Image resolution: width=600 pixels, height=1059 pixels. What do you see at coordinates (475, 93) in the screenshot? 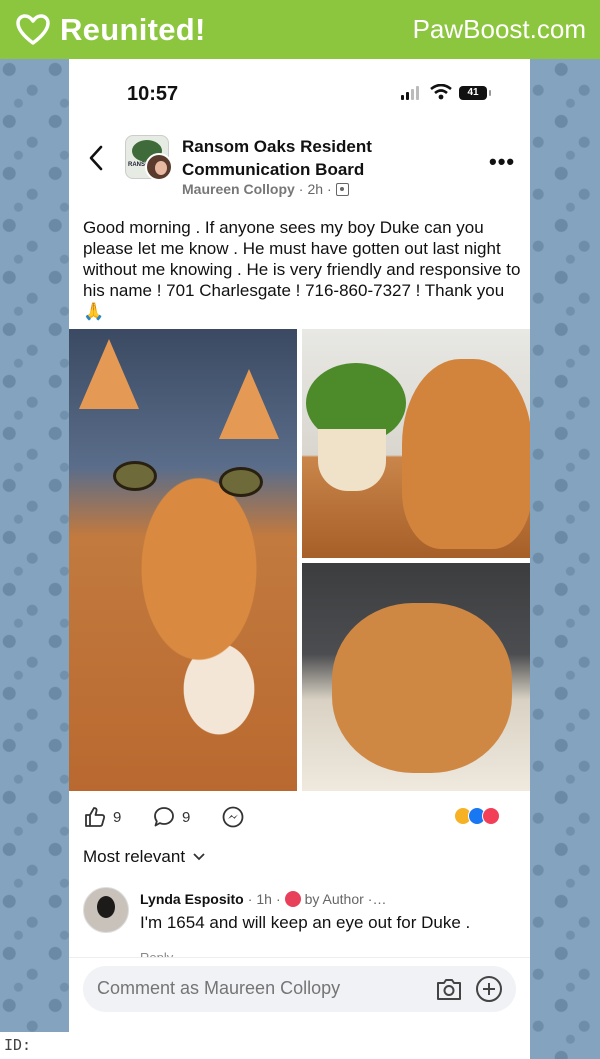
I see `battery-icon: 41` at bounding box center [475, 93].